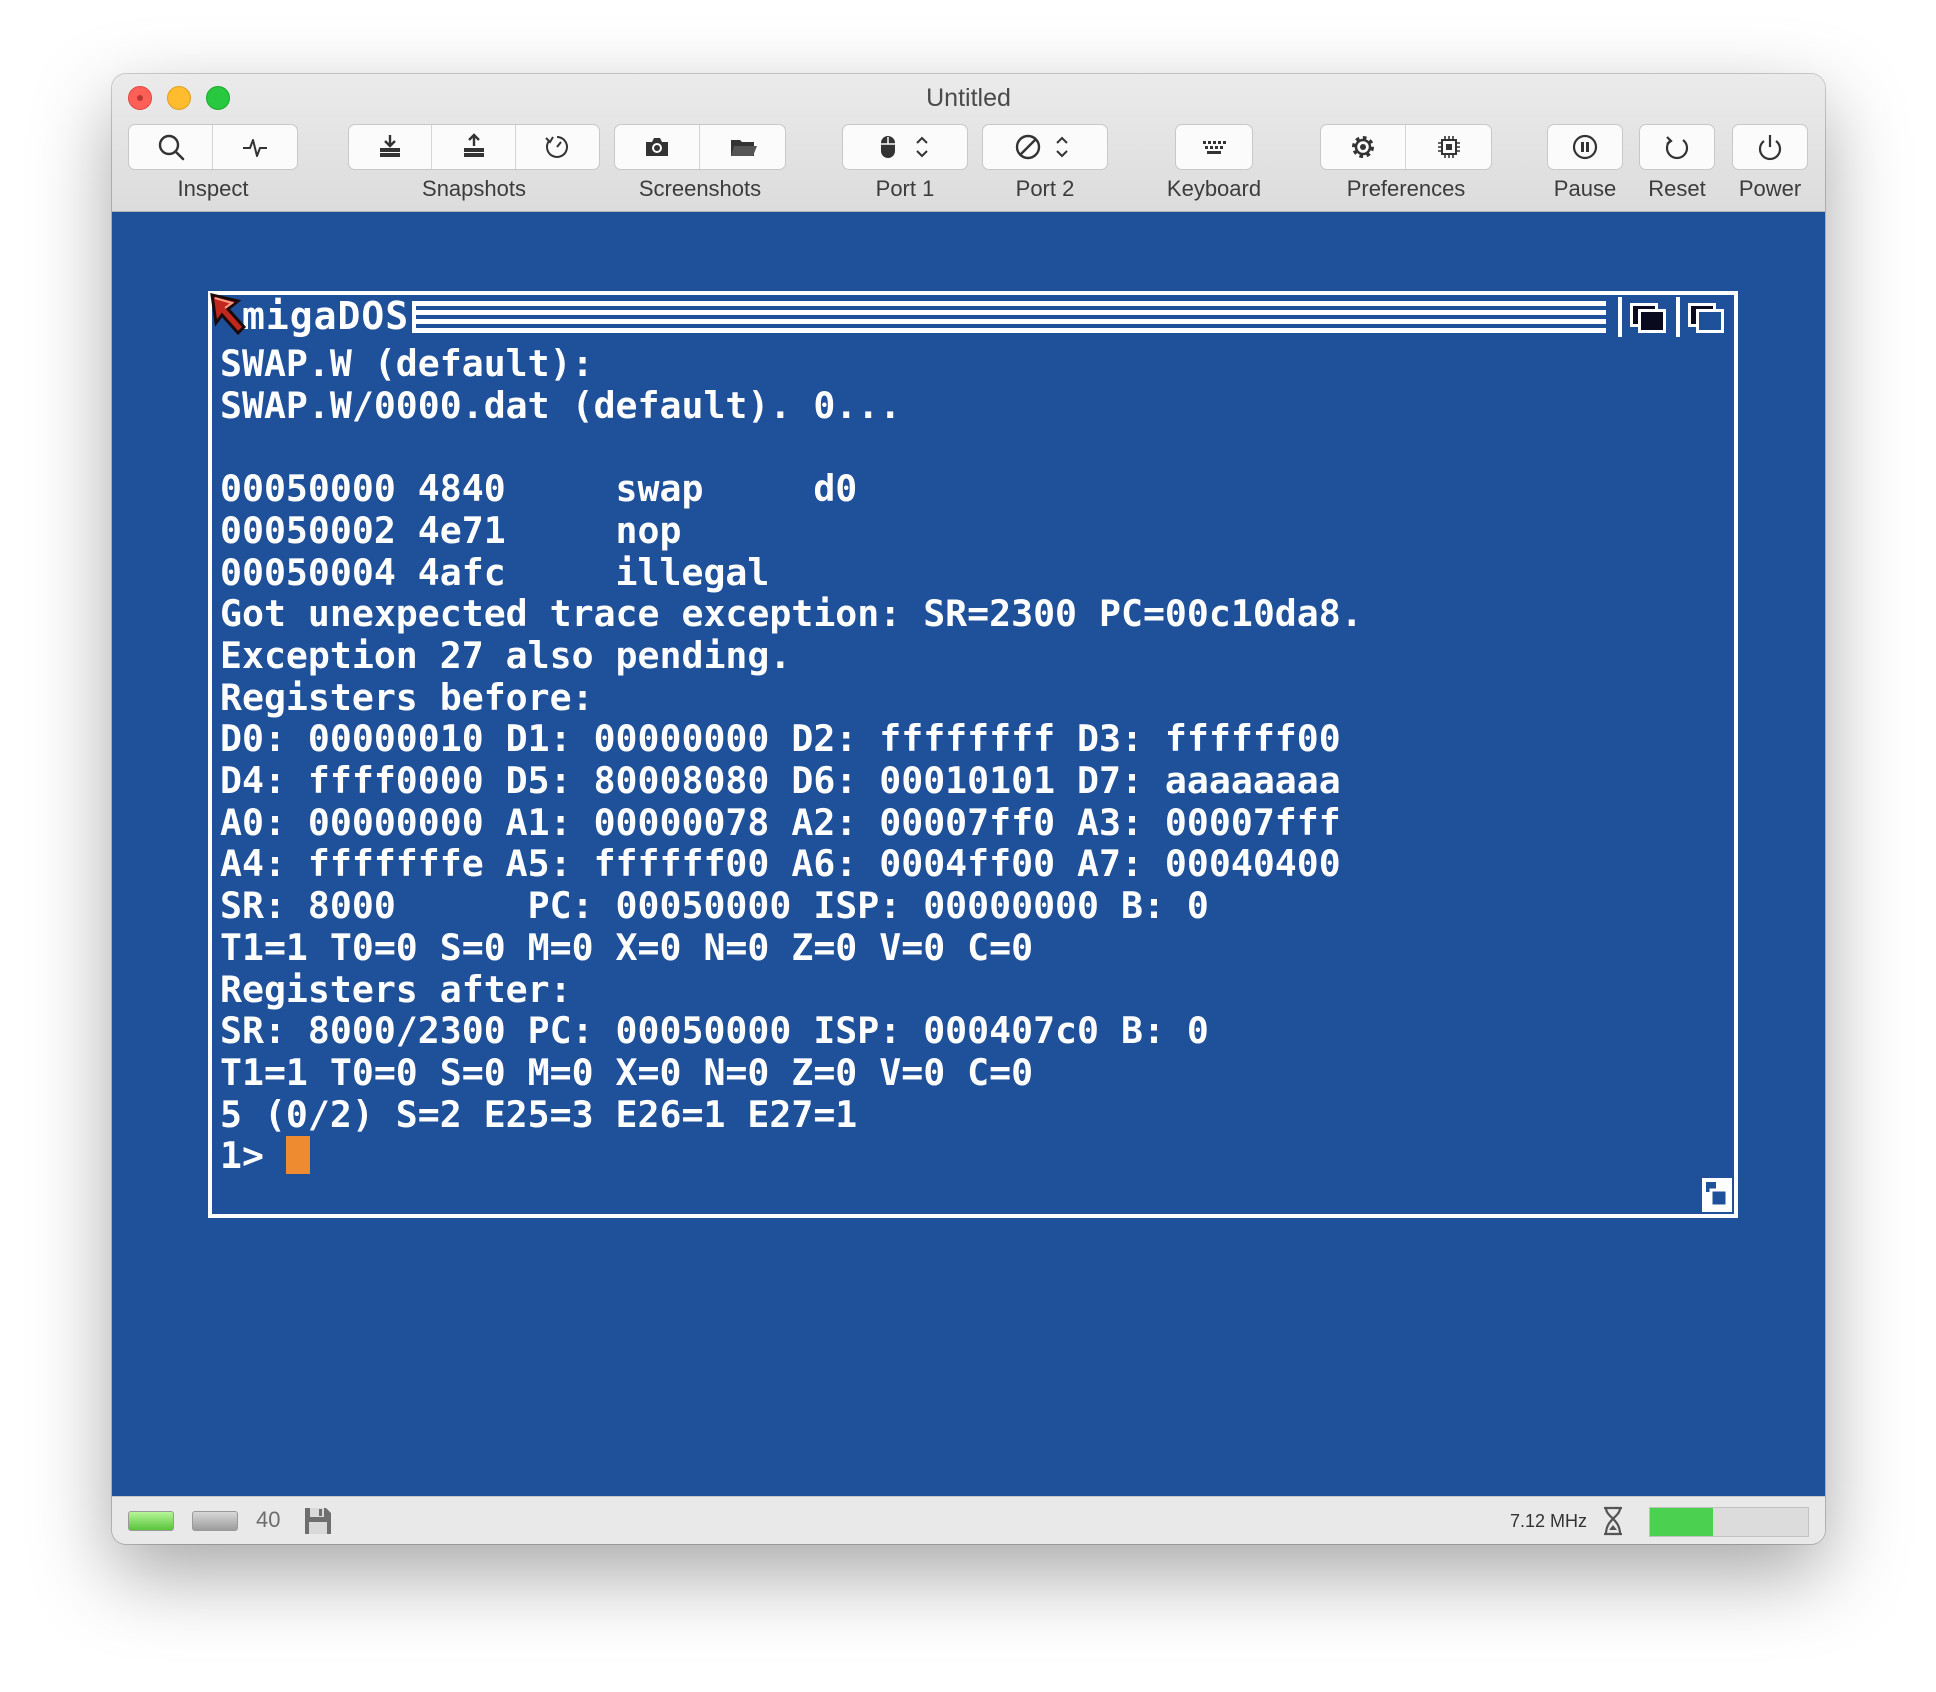  What do you see at coordinates (973, 447) in the screenshot?
I see `cli-output-line` at bounding box center [973, 447].